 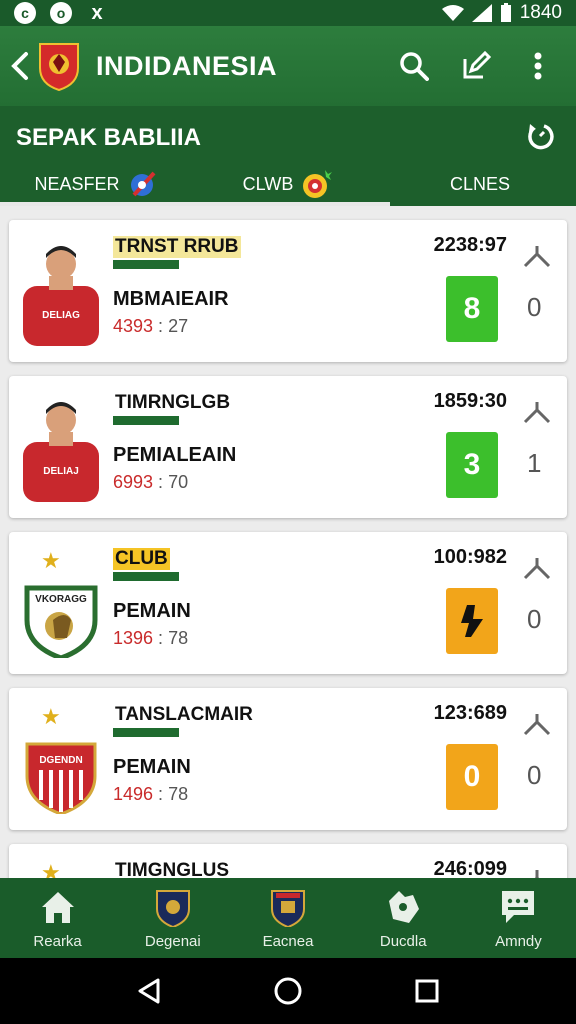 I want to click on player-stat: 6993 : 70, so click(x=151, y=482).